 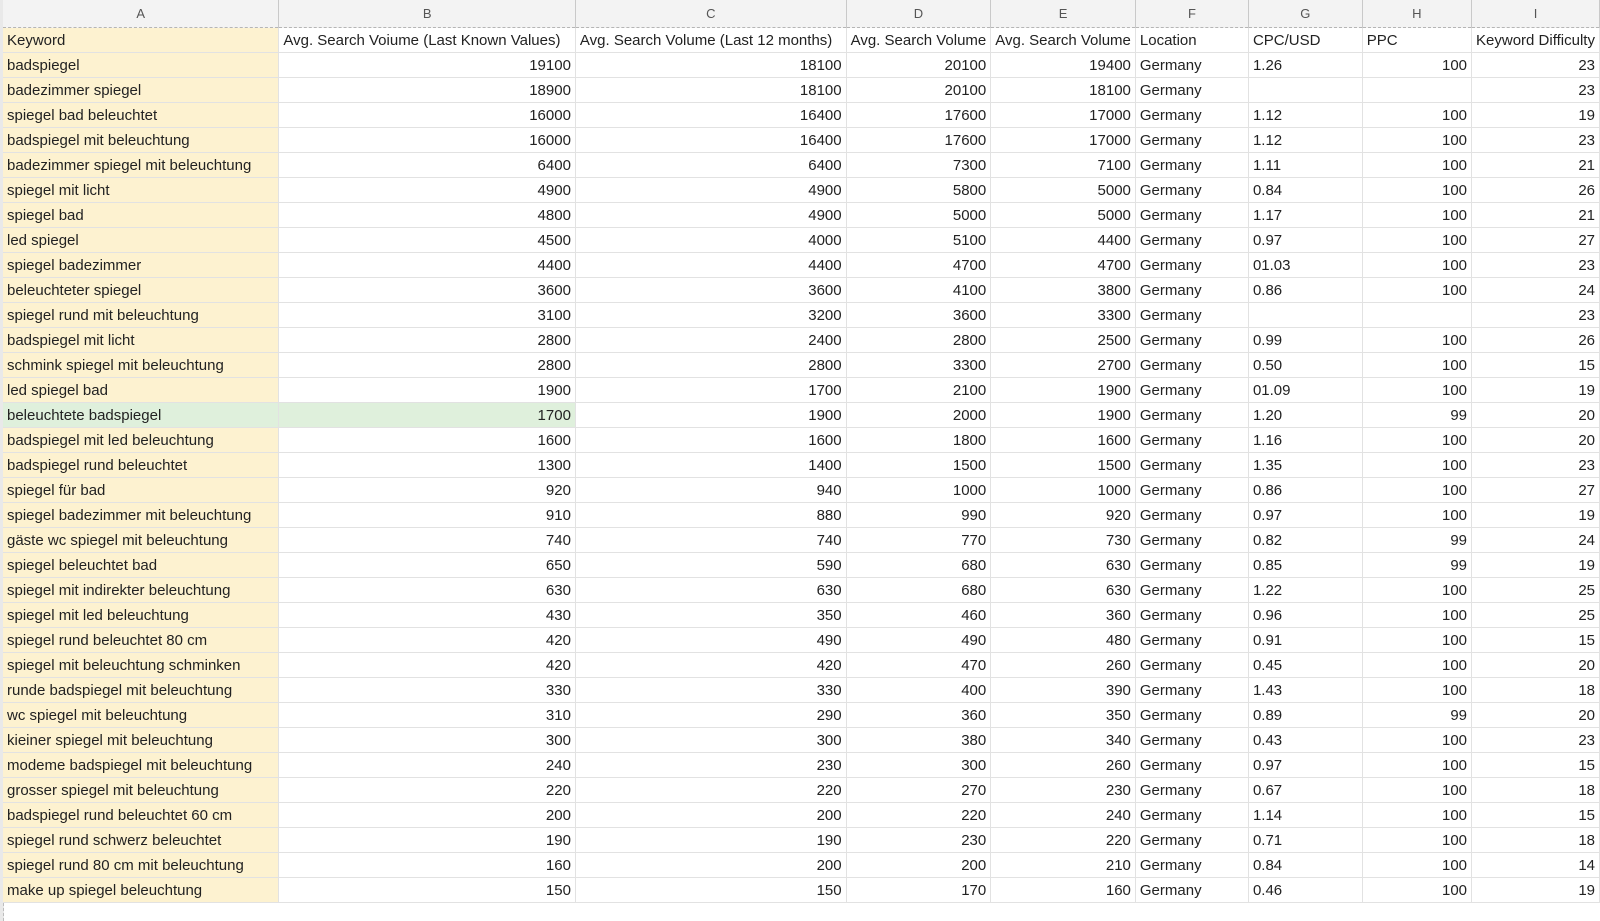 What do you see at coordinates (1305, 590) in the screenshot?
I see `cell-g: 1.22` at bounding box center [1305, 590].